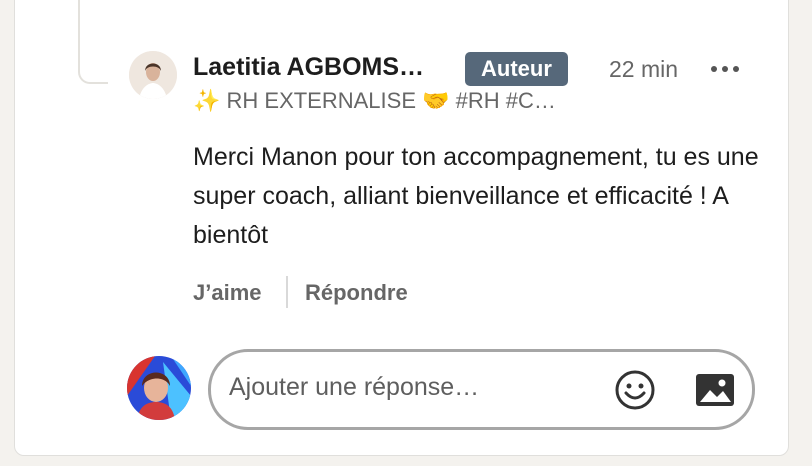 This screenshot has width=812, height=466. What do you see at coordinates (159, 388) in the screenshot?
I see `current-user-avatar` at bounding box center [159, 388].